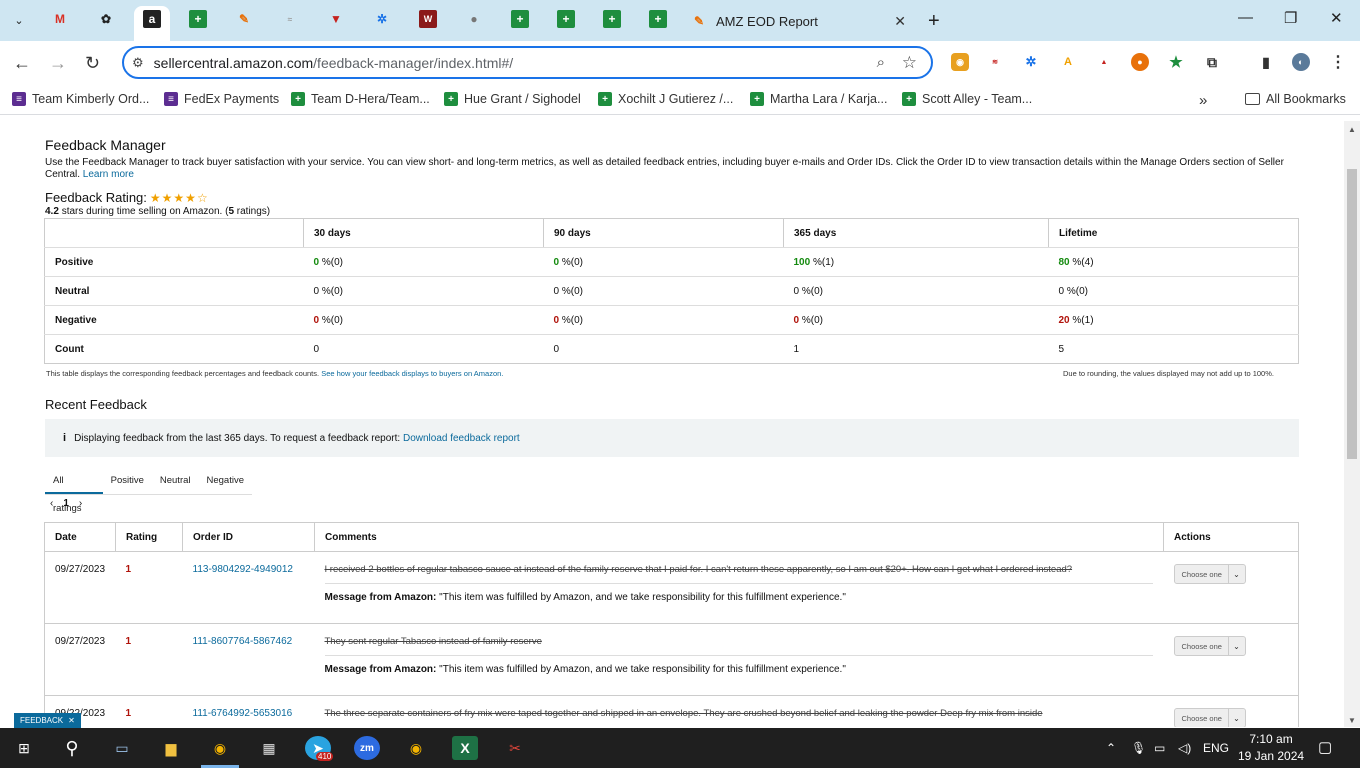 The width and height of the screenshot is (1360, 768). I want to click on calculator-icon: ▦, so click(269, 748).